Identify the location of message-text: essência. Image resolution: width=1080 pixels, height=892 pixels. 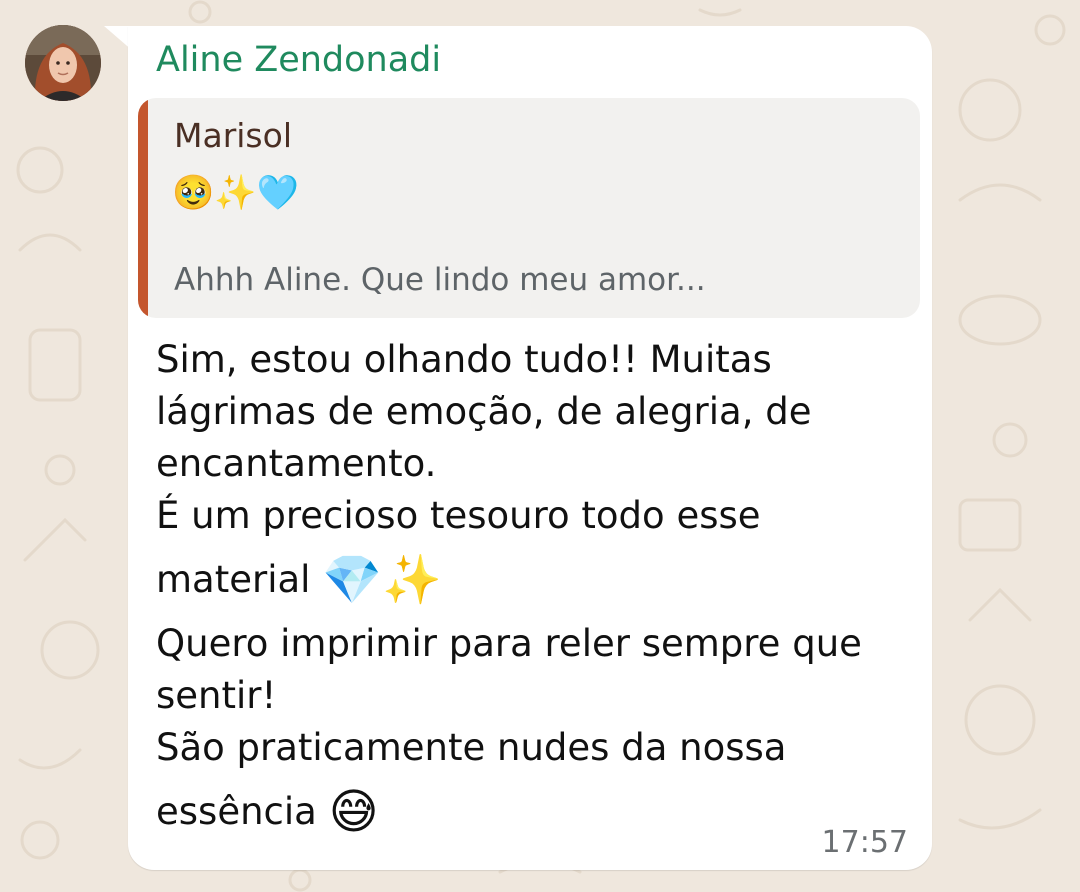
(236, 811).